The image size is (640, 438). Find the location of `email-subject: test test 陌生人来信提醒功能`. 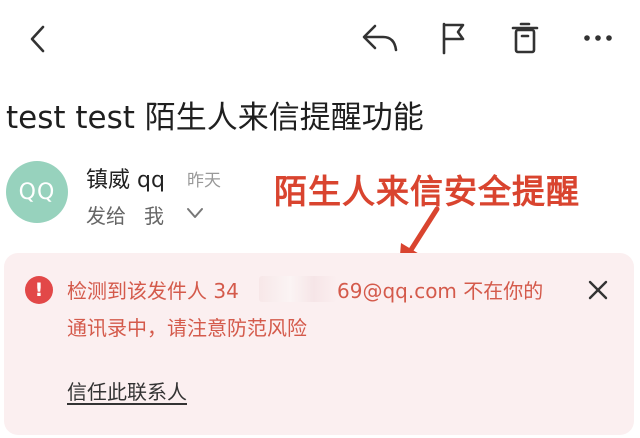

email-subject: test test 陌生人来信提醒功能 is located at coordinates (215, 118).